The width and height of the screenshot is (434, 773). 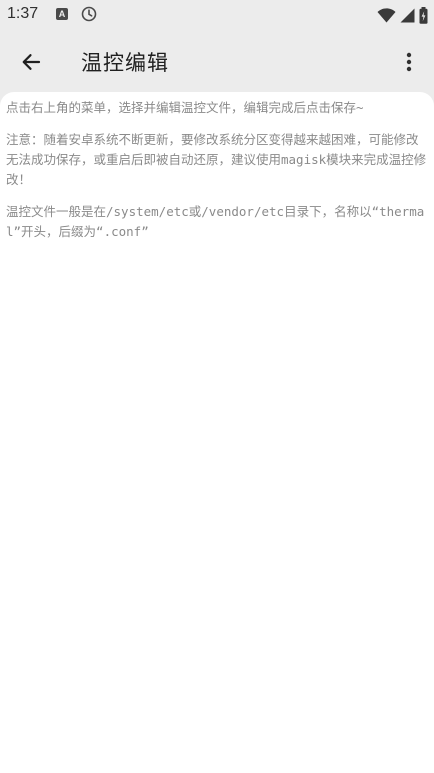 I want to click on more-vertical-icon, so click(x=409, y=62).